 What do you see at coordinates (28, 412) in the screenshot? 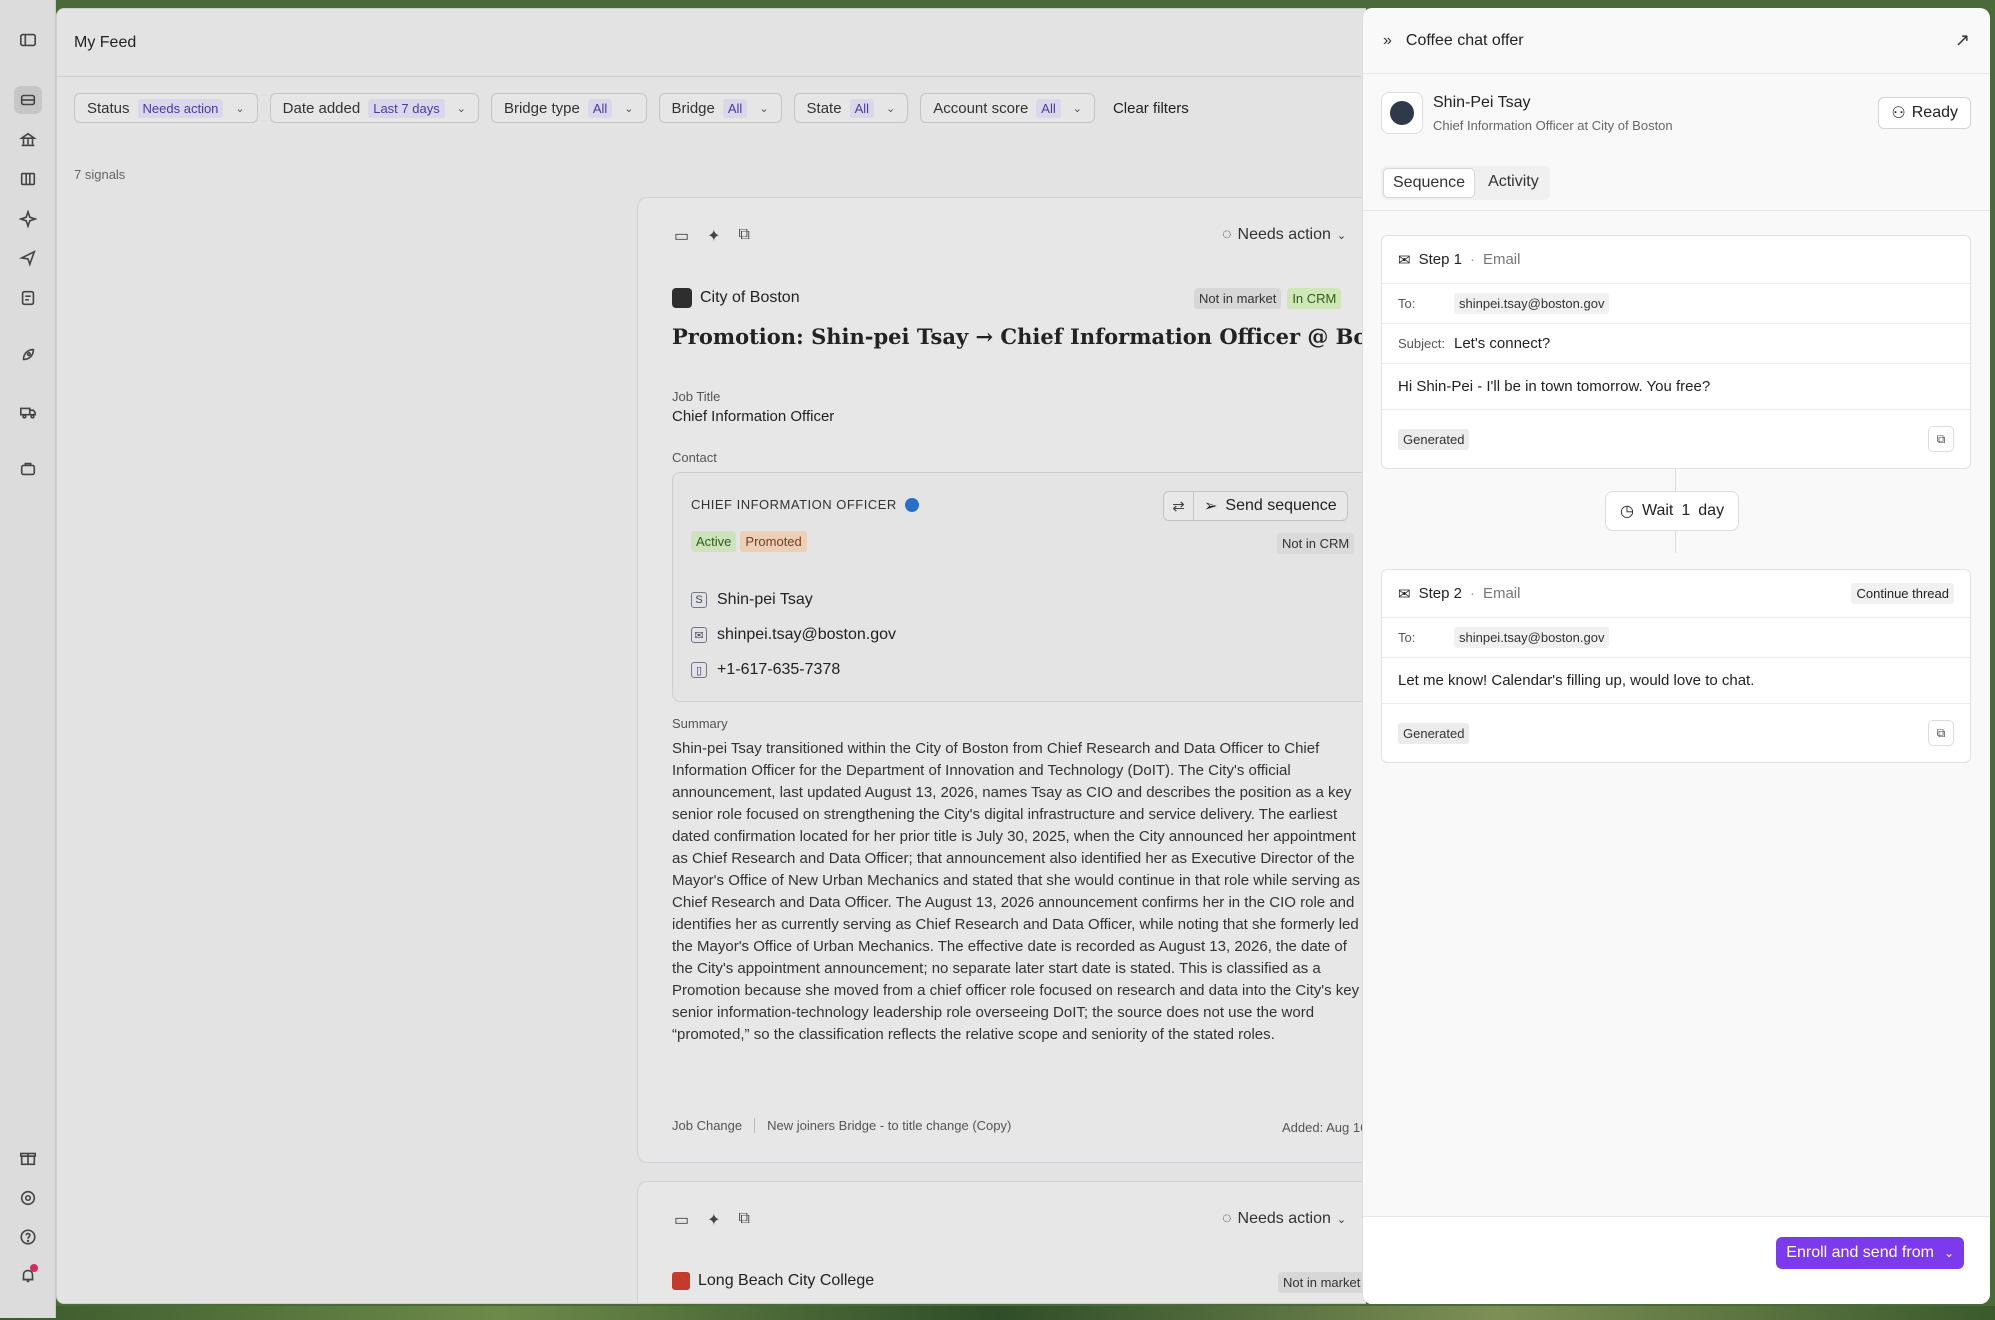
I see `truck-icon` at bounding box center [28, 412].